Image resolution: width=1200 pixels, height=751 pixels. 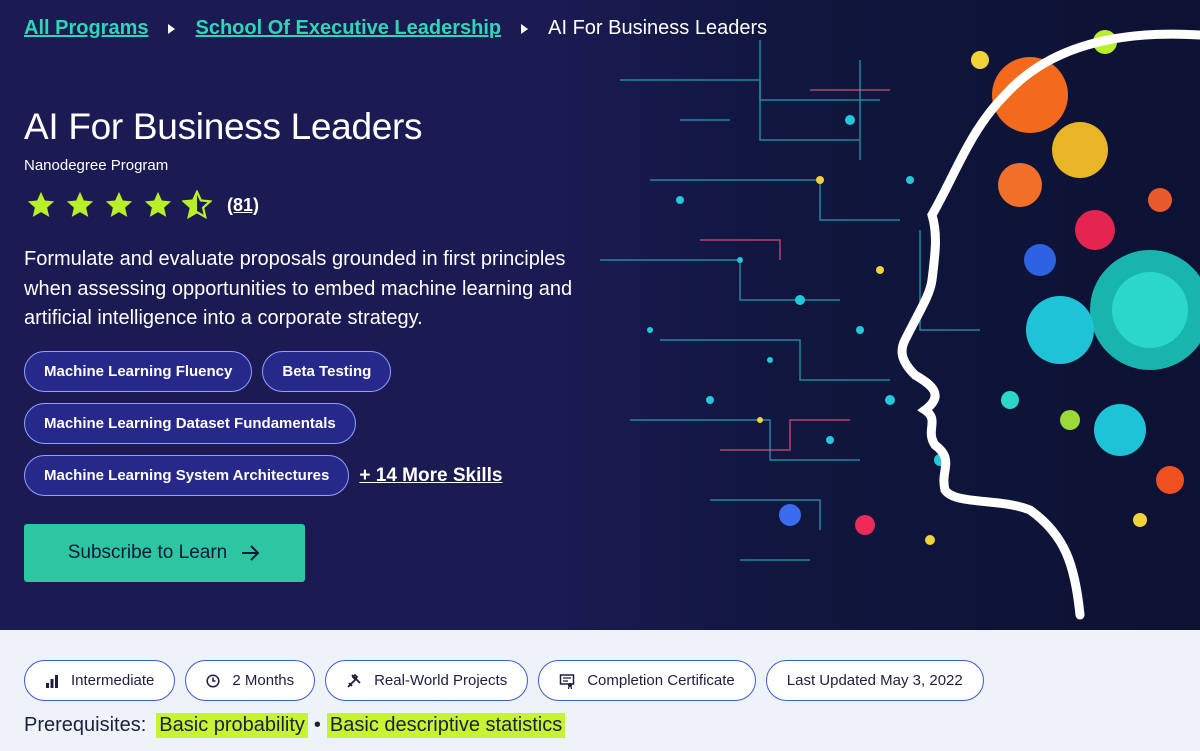 I want to click on skill-pill: Beta Testing, so click(x=327, y=371).